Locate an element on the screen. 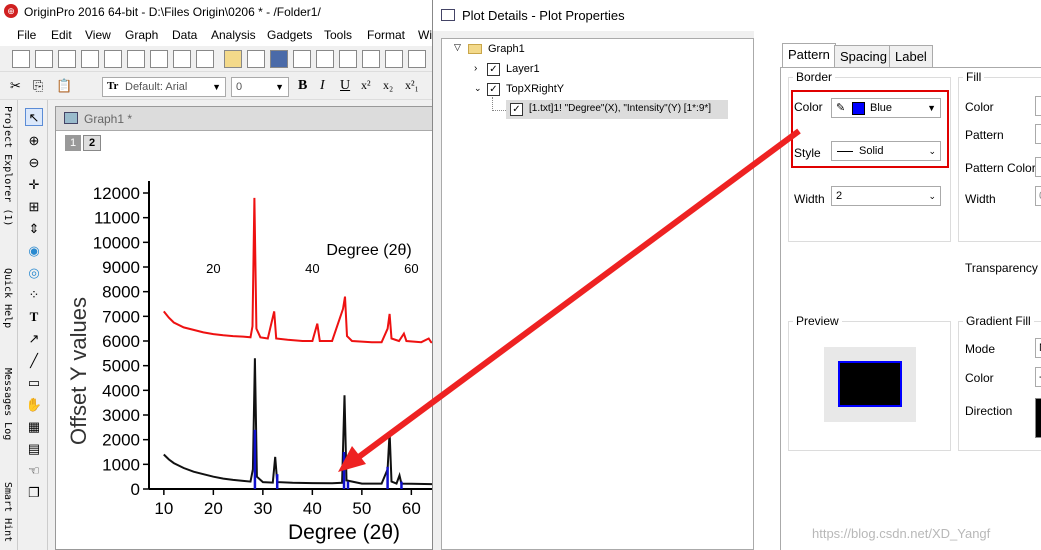  underline-button: U is located at coordinates (345, 86).